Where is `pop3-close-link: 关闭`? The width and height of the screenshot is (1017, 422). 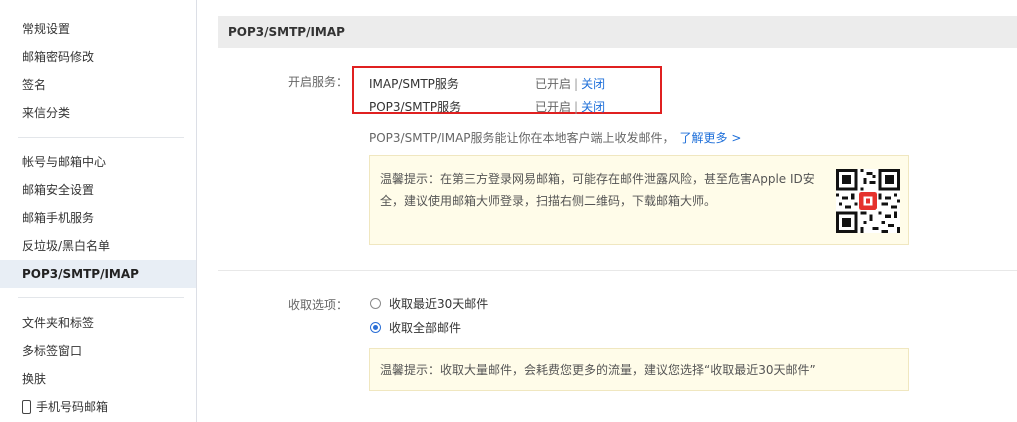 pop3-close-link: 关闭 is located at coordinates (593, 107).